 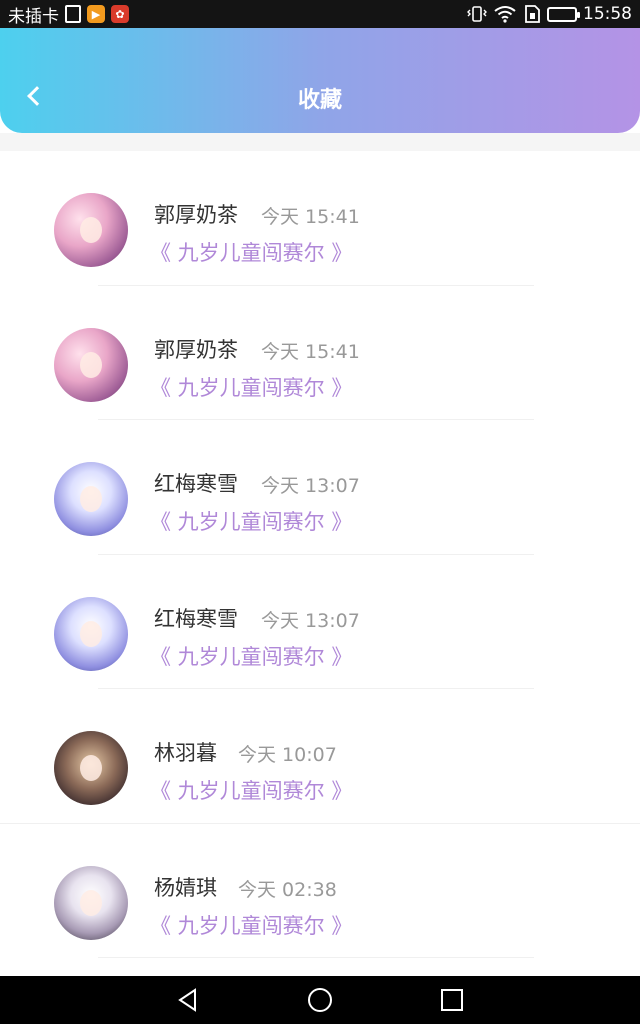 What do you see at coordinates (120, 14) in the screenshot?
I see `huawei-app-icon: ✿` at bounding box center [120, 14].